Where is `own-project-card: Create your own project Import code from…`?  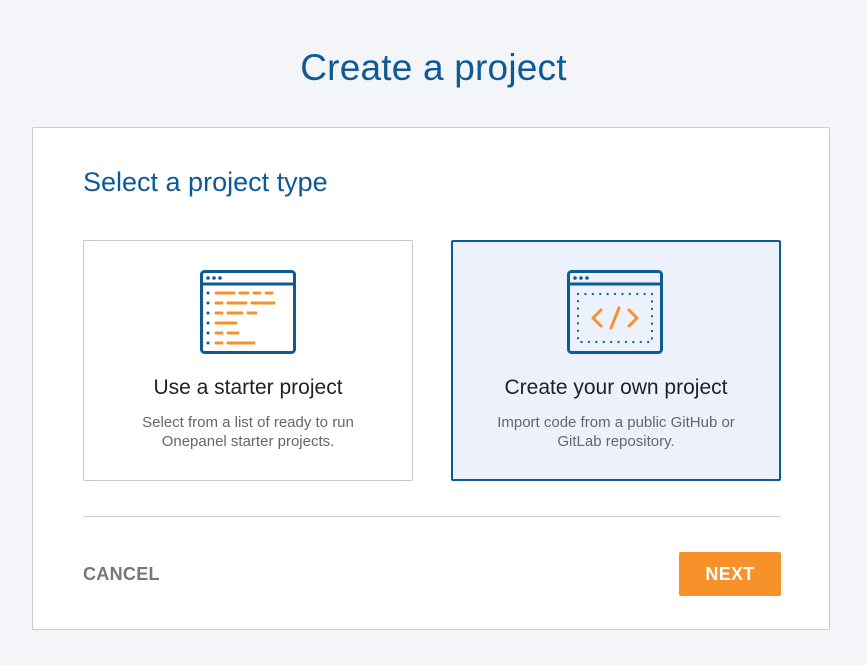
own-project-card: Create your own project Import code from… is located at coordinates (616, 360).